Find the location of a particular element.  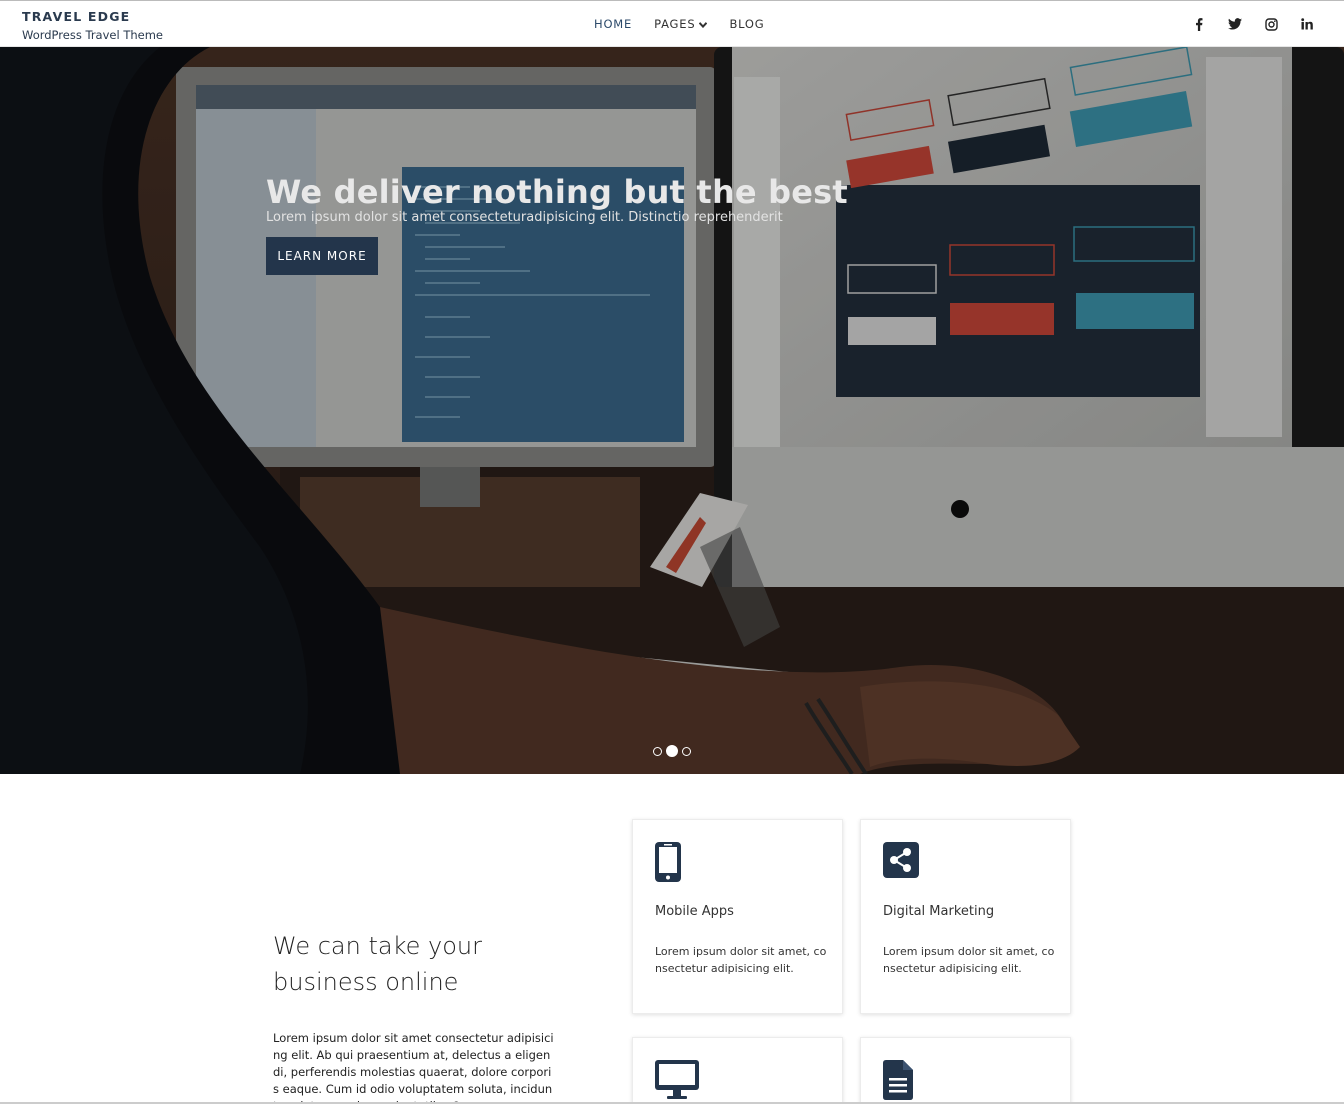

main-nav: HOME PAGES BLOG is located at coordinates (690, 24).